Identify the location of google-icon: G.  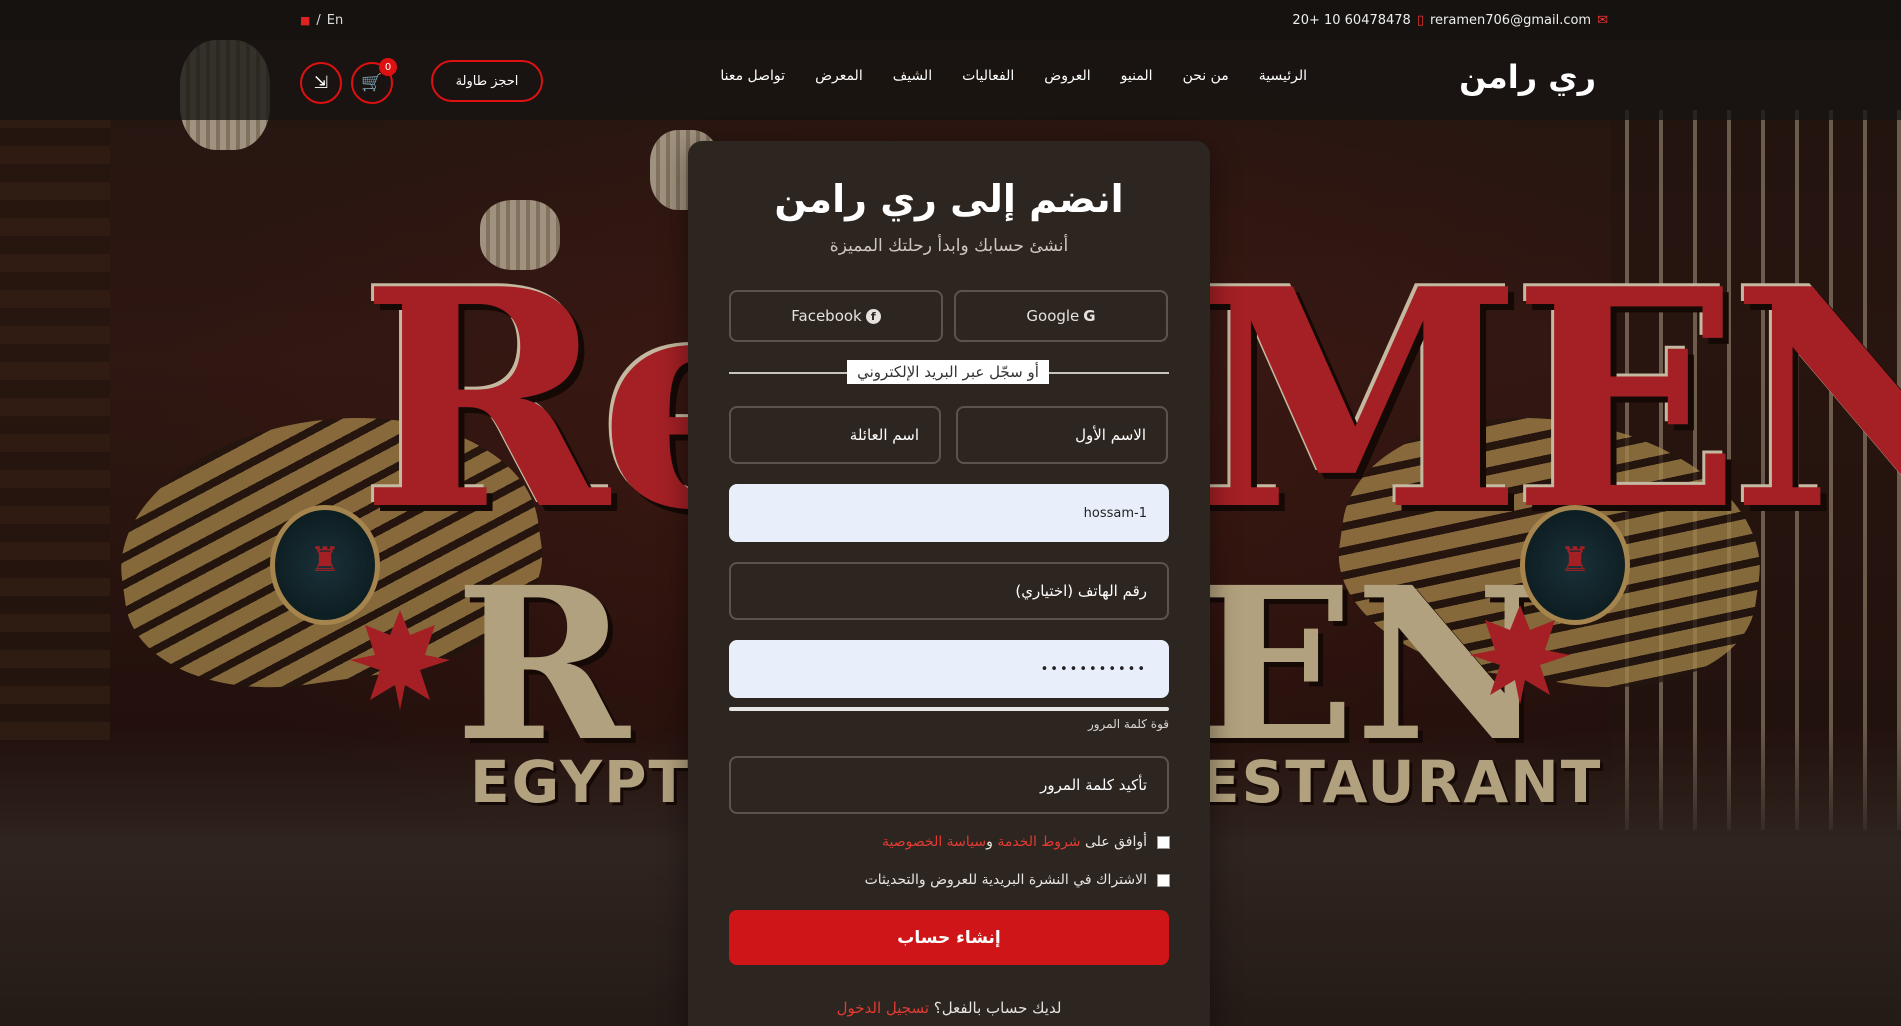
(1089, 316).